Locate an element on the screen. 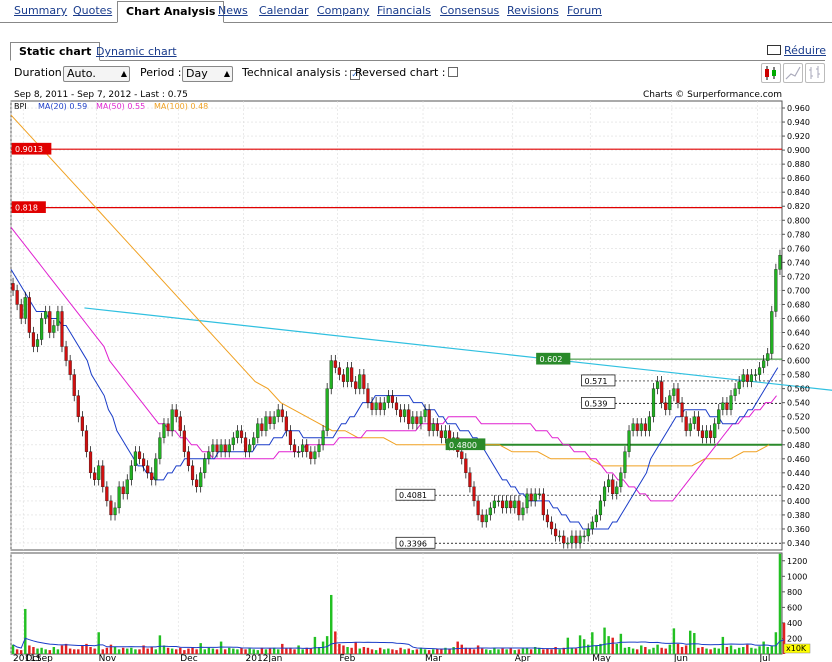 The width and height of the screenshot is (832, 662). x-tick-label: Dec is located at coordinates (188, 658).